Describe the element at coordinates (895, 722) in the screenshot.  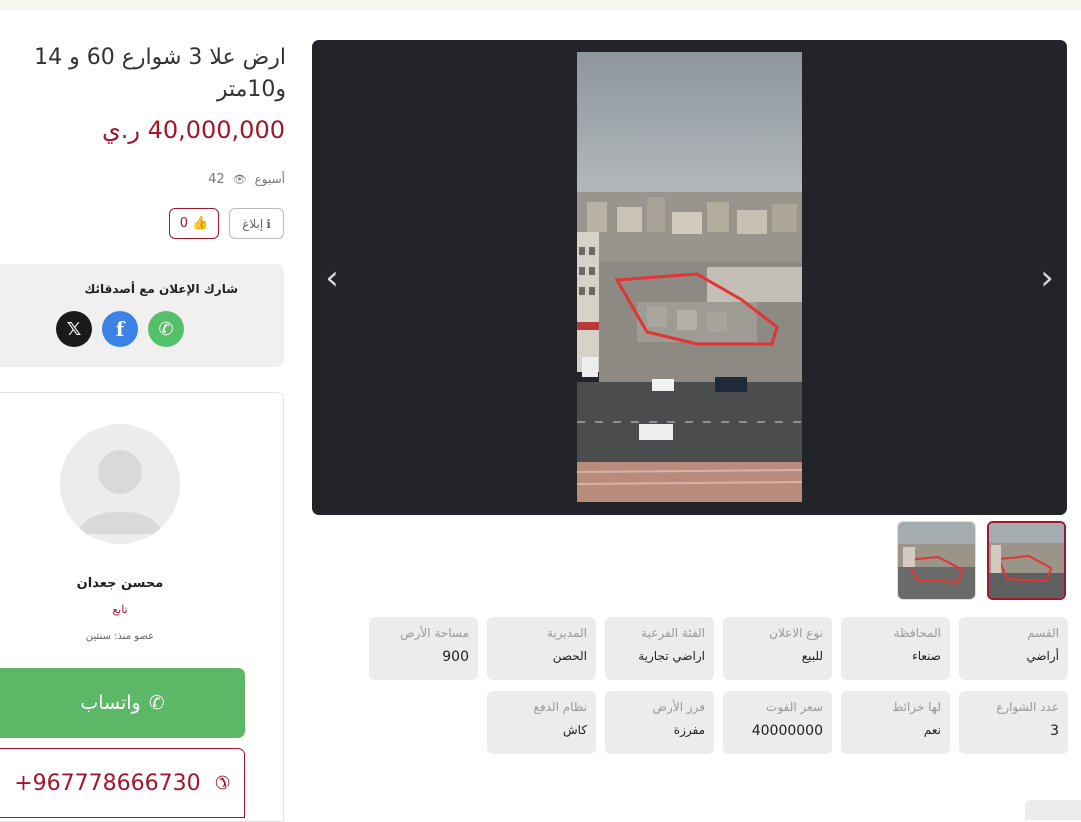
I see `attr-has-maps: لها خرائط نعم` at that location.